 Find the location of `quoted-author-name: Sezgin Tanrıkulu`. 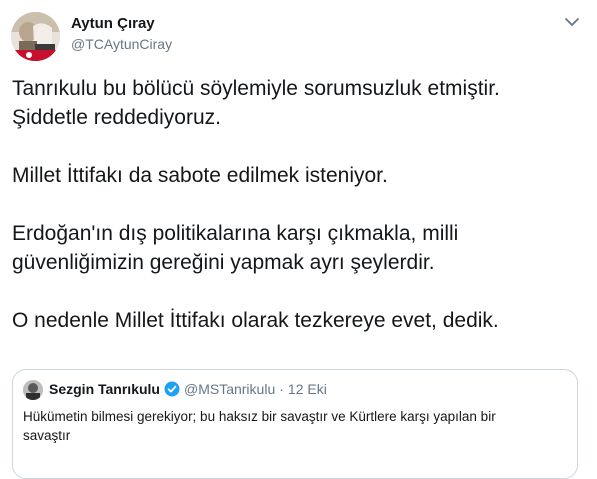

quoted-author-name: Sezgin Tanrıkulu is located at coordinates (104, 389).